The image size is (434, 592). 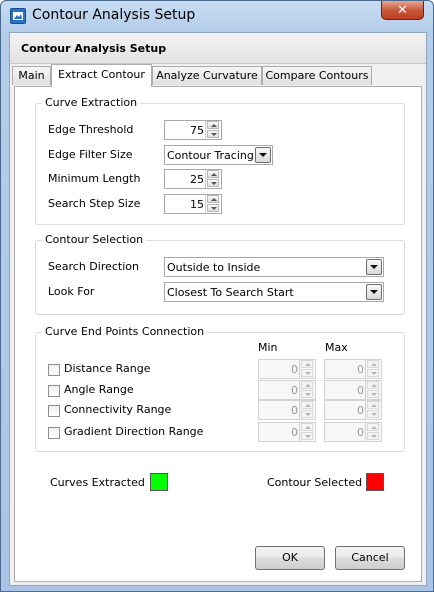 What do you see at coordinates (294, 390) in the screenshot?
I see `angle-range-min-value: 0` at bounding box center [294, 390].